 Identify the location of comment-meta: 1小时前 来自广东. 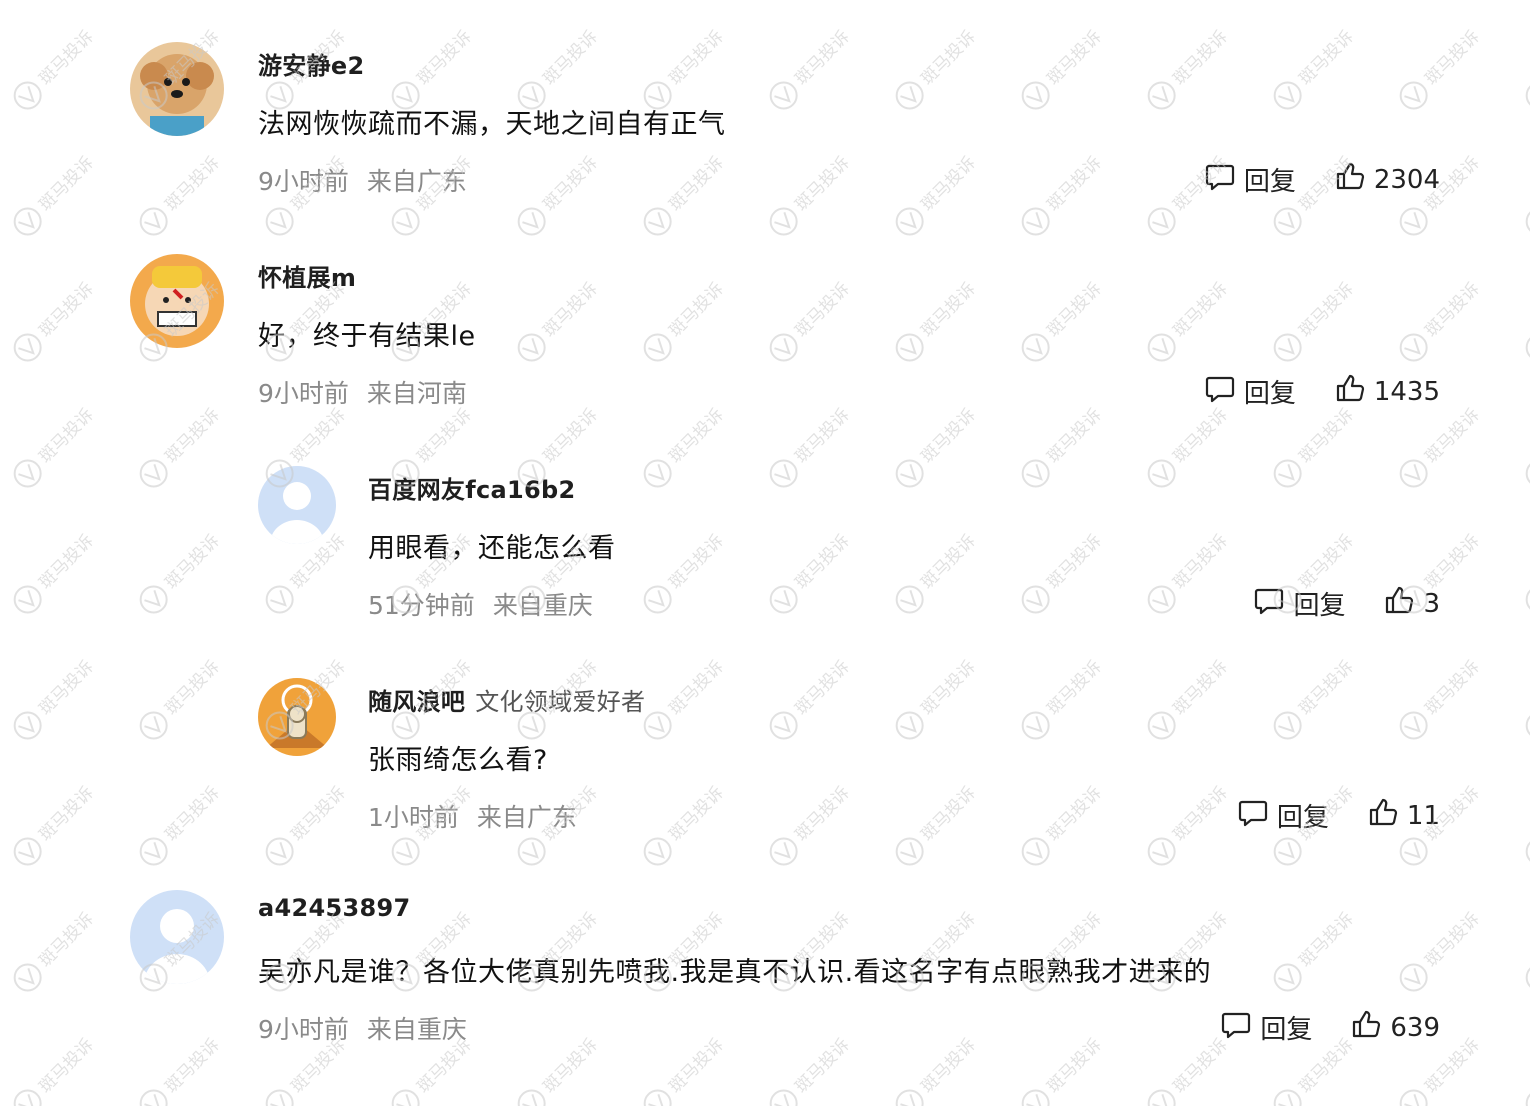
(472, 816).